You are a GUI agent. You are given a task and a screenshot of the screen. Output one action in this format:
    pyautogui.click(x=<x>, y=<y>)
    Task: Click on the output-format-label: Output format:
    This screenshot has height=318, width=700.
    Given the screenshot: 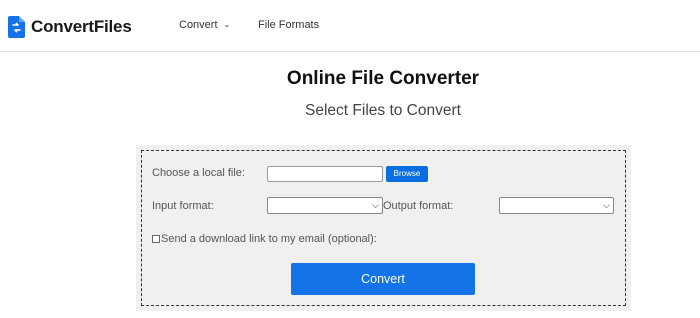 What is the action you would take?
    pyautogui.click(x=418, y=206)
    